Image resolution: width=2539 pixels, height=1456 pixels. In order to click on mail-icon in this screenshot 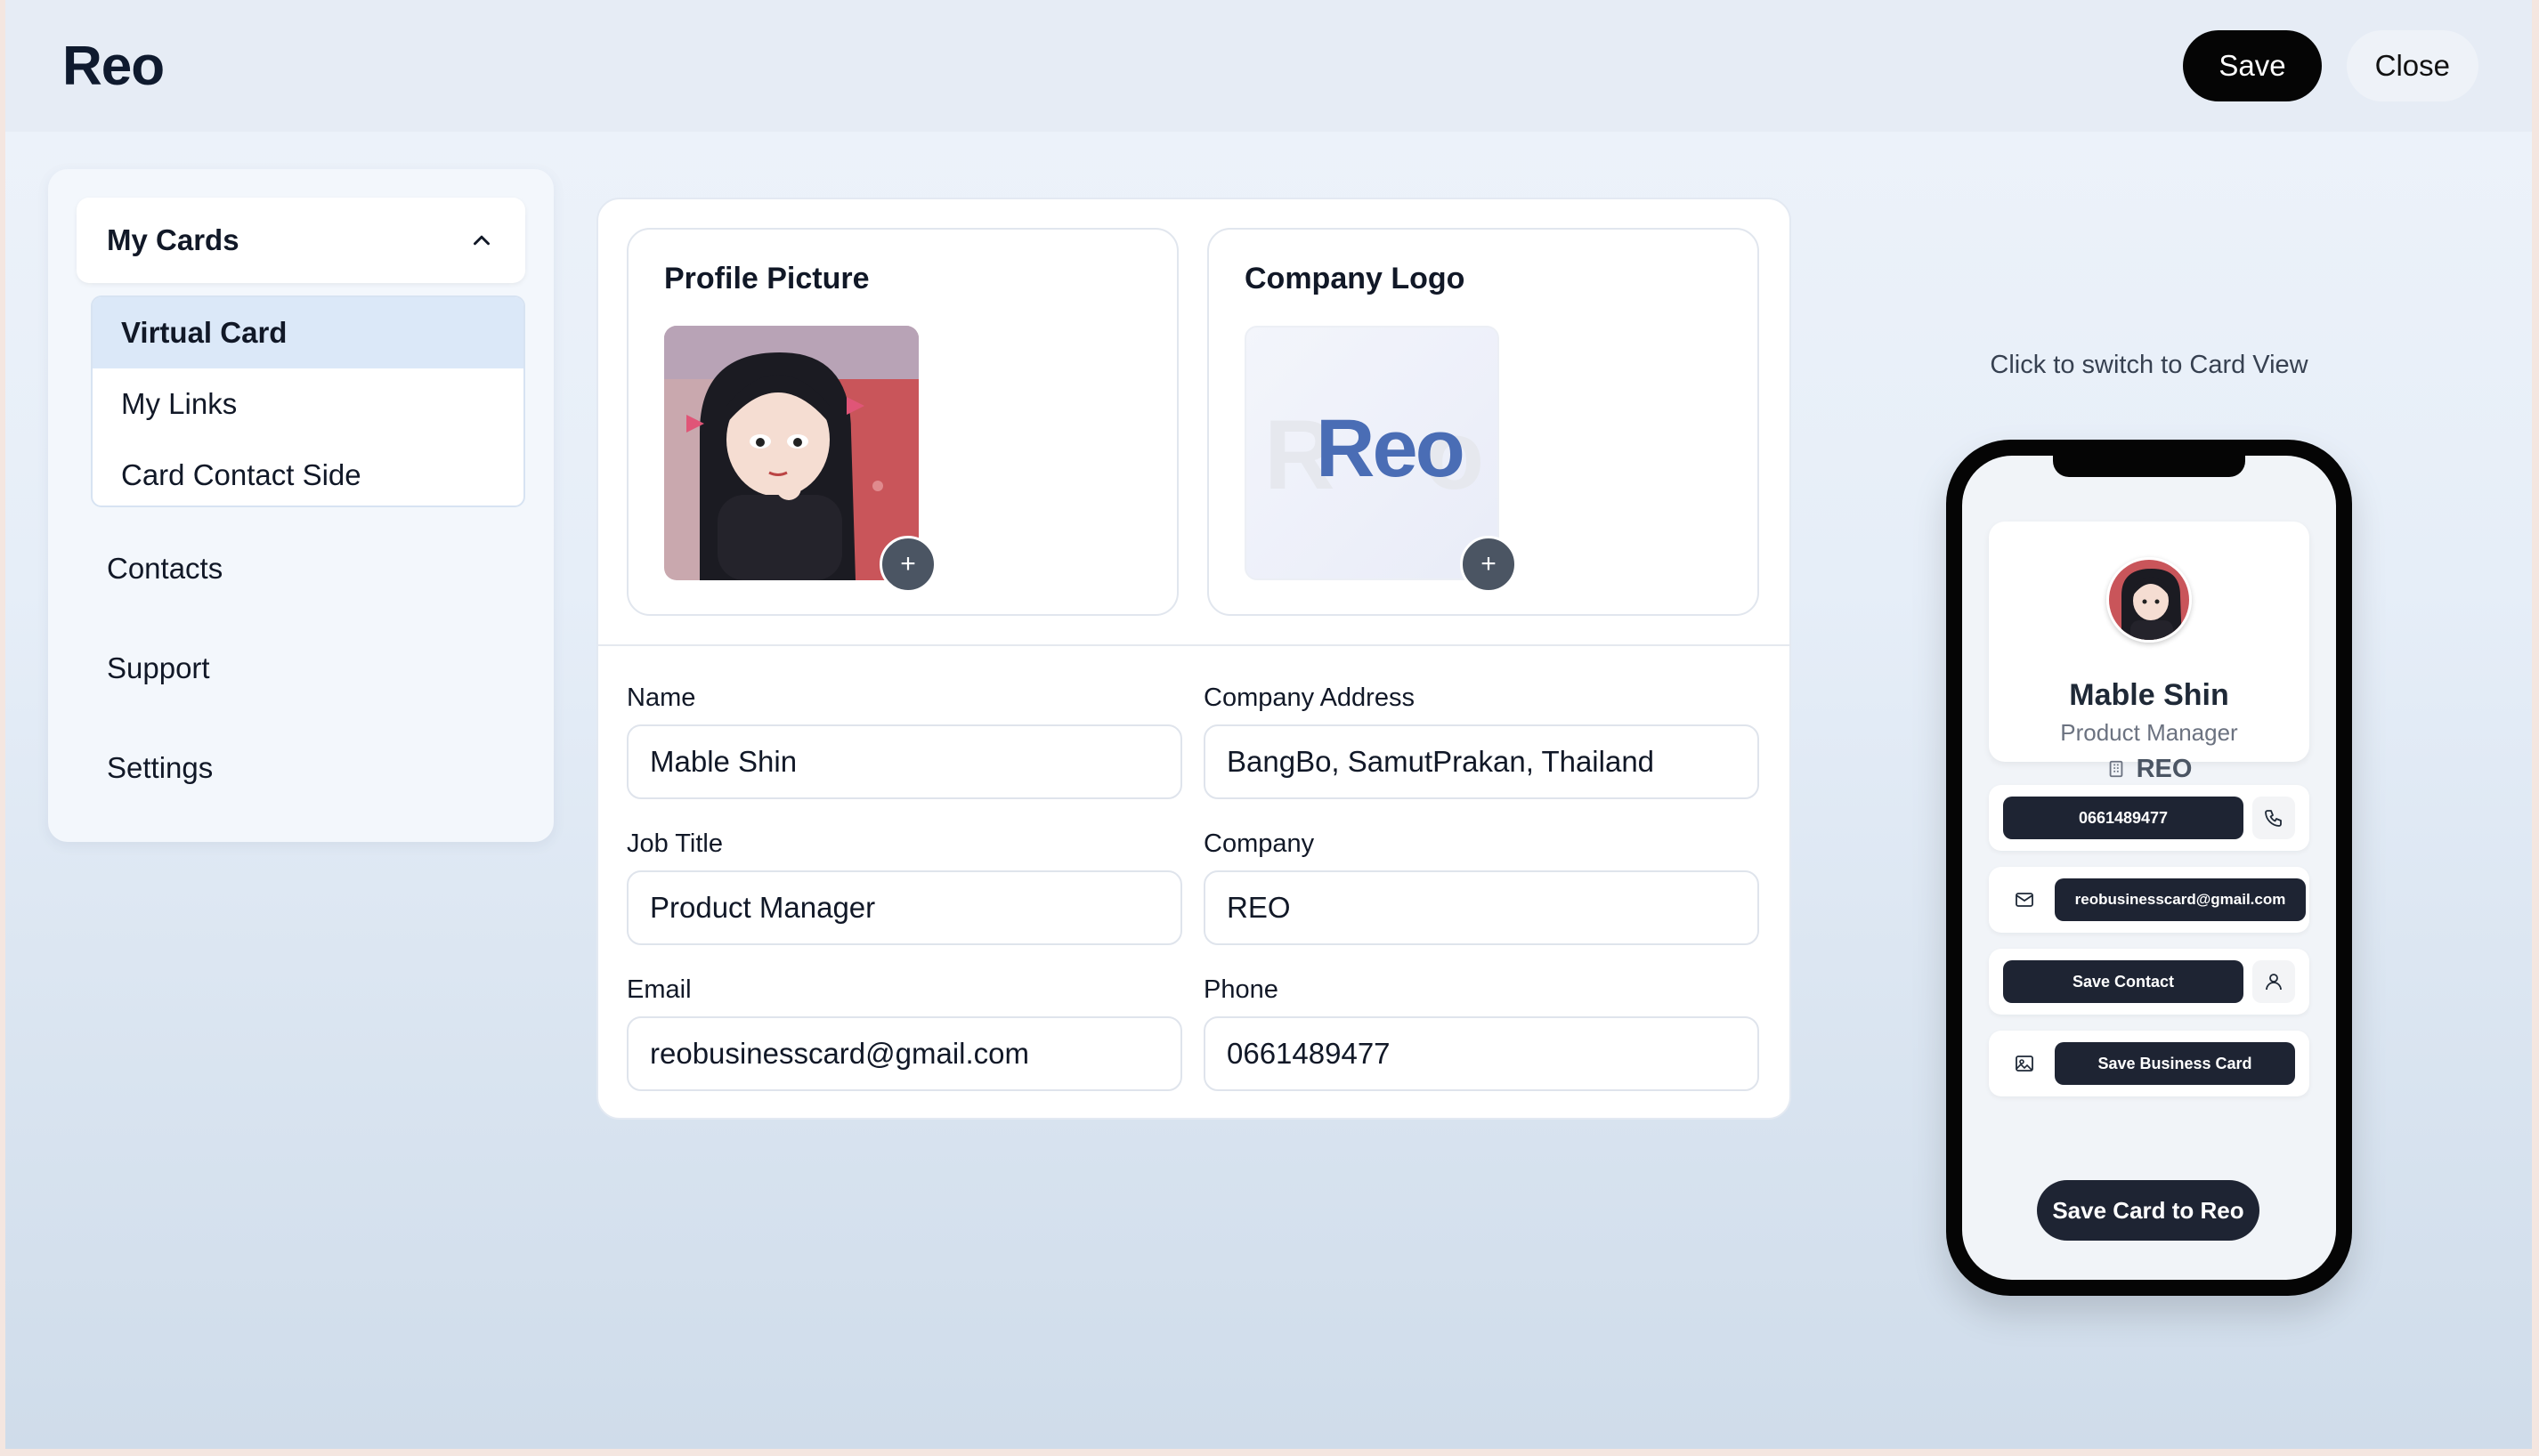, I will do `click(2024, 899)`.